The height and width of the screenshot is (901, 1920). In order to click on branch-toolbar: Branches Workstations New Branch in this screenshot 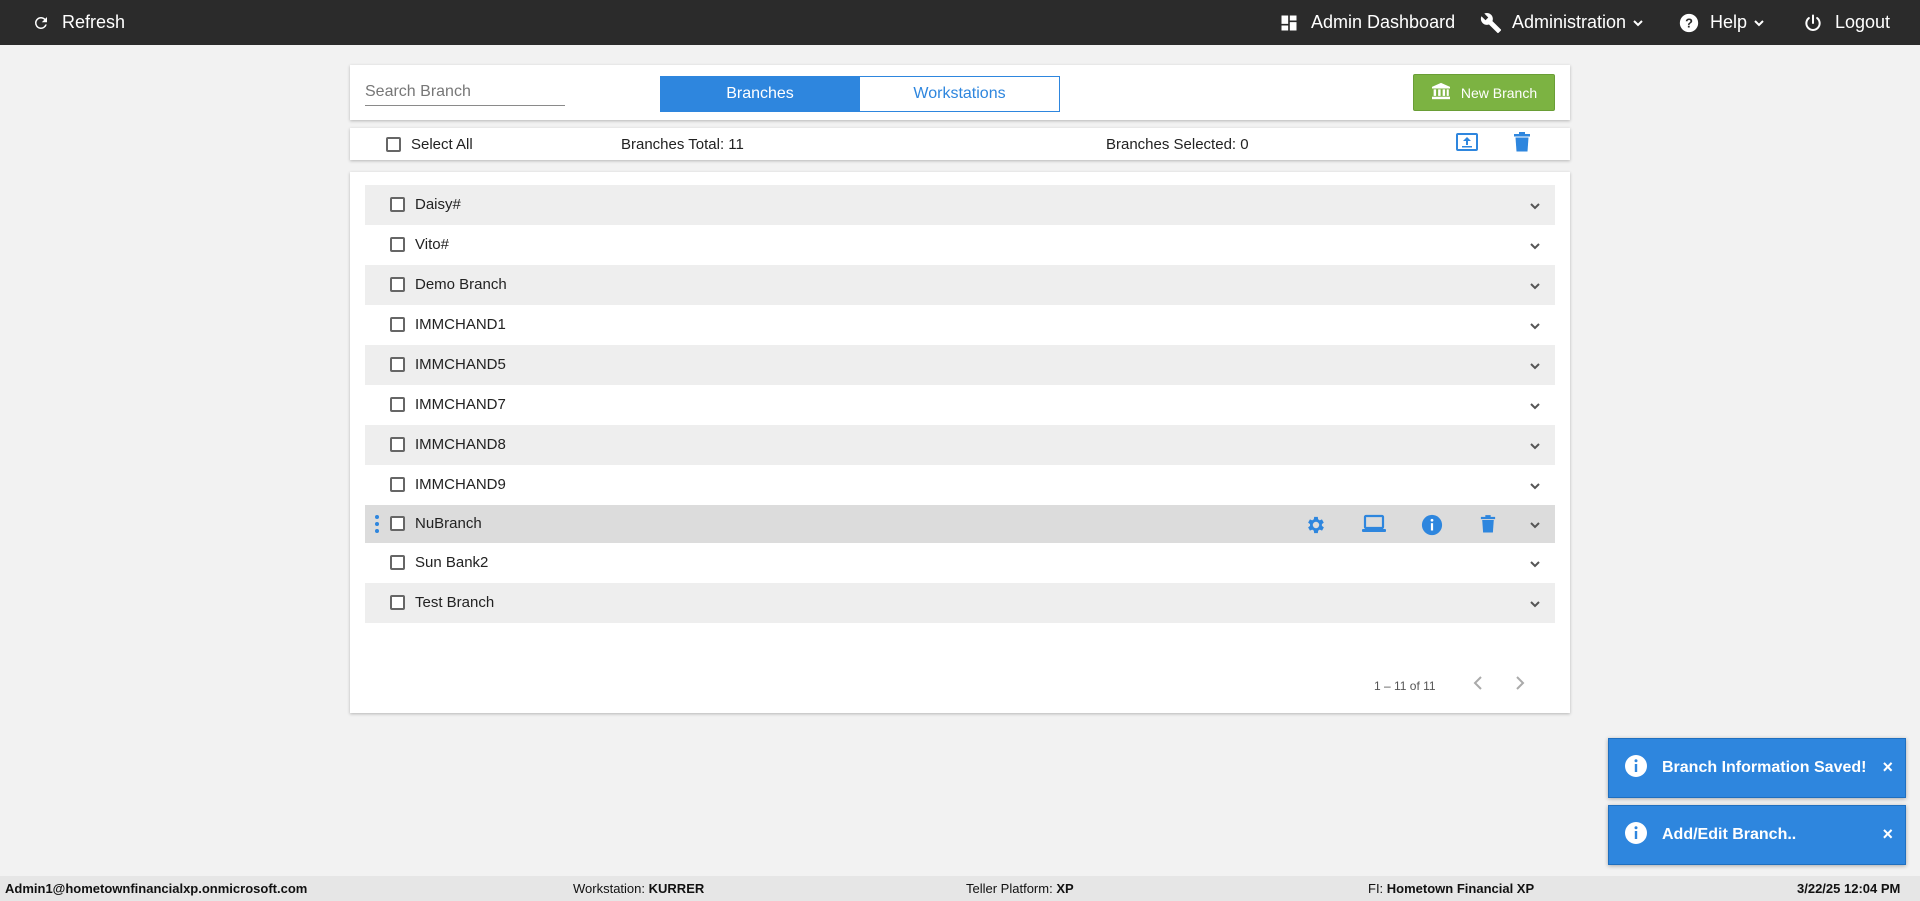, I will do `click(960, 92)`.